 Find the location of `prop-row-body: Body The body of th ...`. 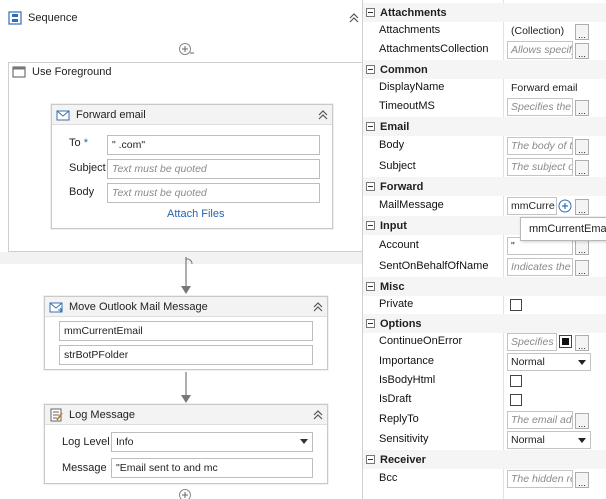

prop-row-body: Body The body of th ... is located at coordinates (484, 146).